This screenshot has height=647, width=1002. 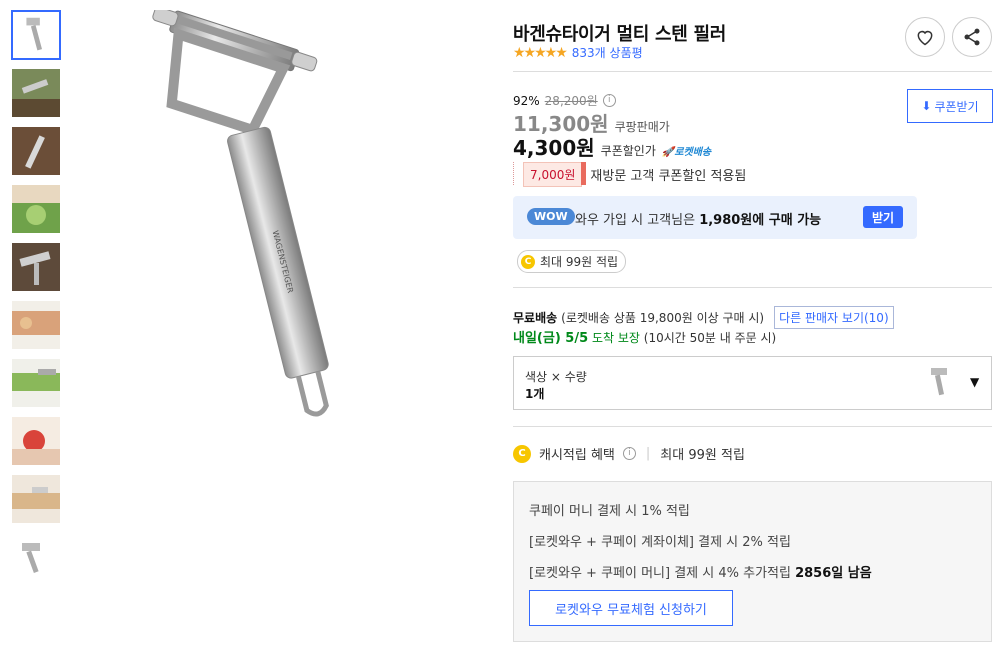 What do you see at coordinates (571, 101) in the screenshot?
I see `original-price: 28,200원` at bounding box center [571, 101].